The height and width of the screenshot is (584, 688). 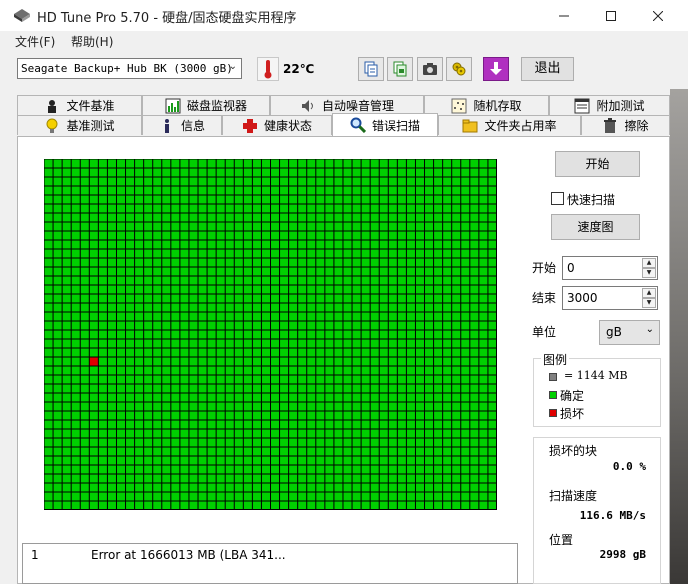 I want to click on legend-ok-swatch, so click(x=553, y=395).